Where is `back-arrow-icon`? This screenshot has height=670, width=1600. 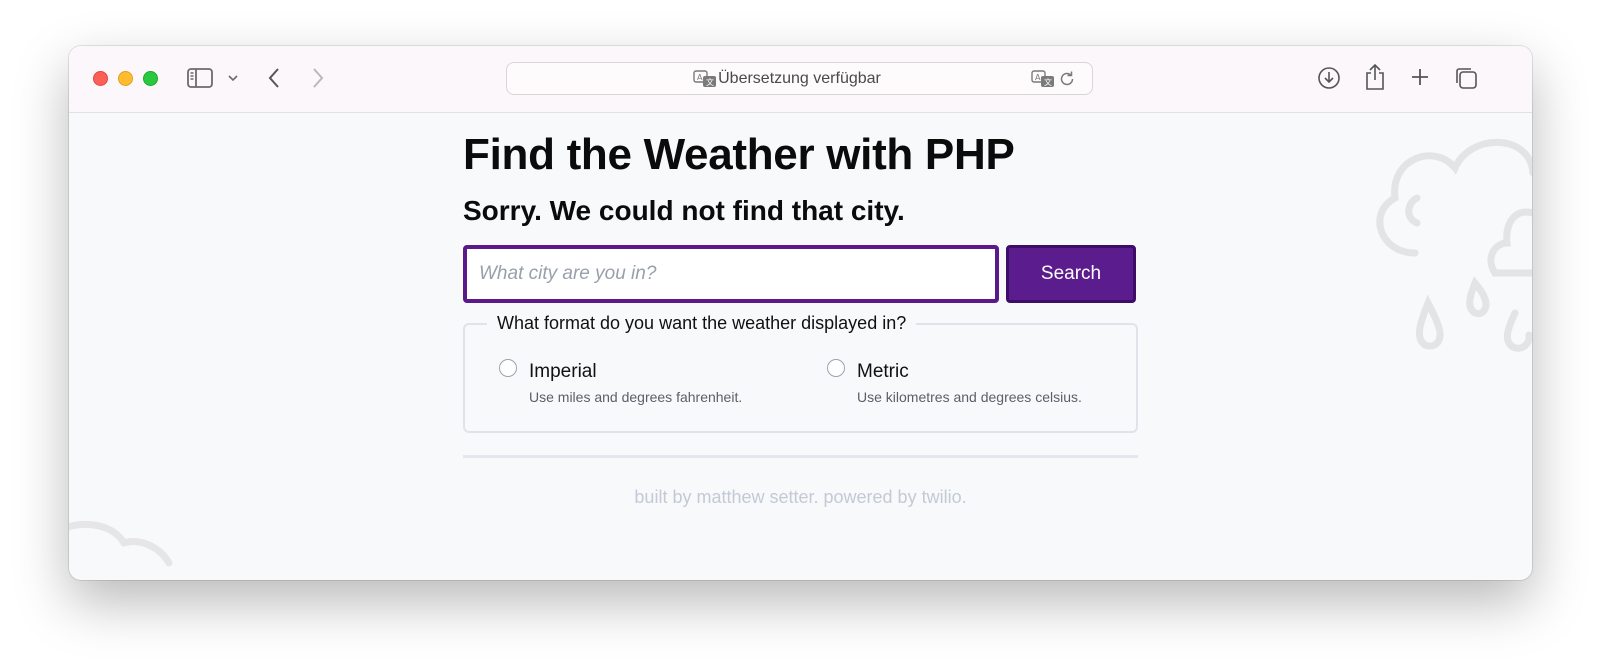
back-arrow-icon is located at coordinates (274, 78).